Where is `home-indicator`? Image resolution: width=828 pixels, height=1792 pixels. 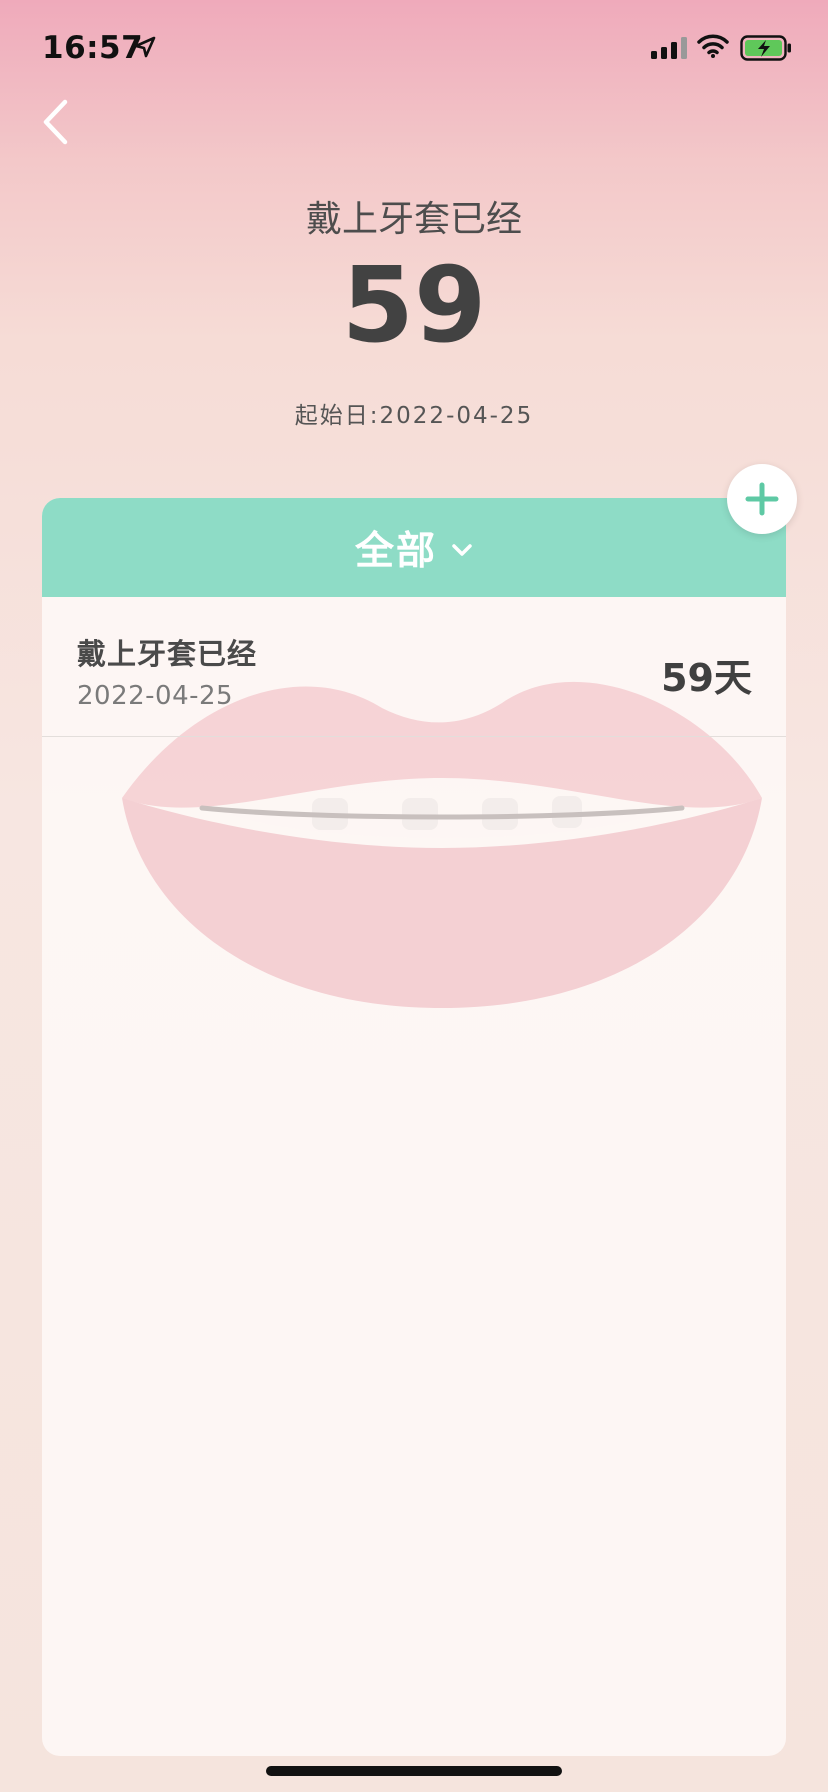 home-indicator is located at coordinates (414, 1771).